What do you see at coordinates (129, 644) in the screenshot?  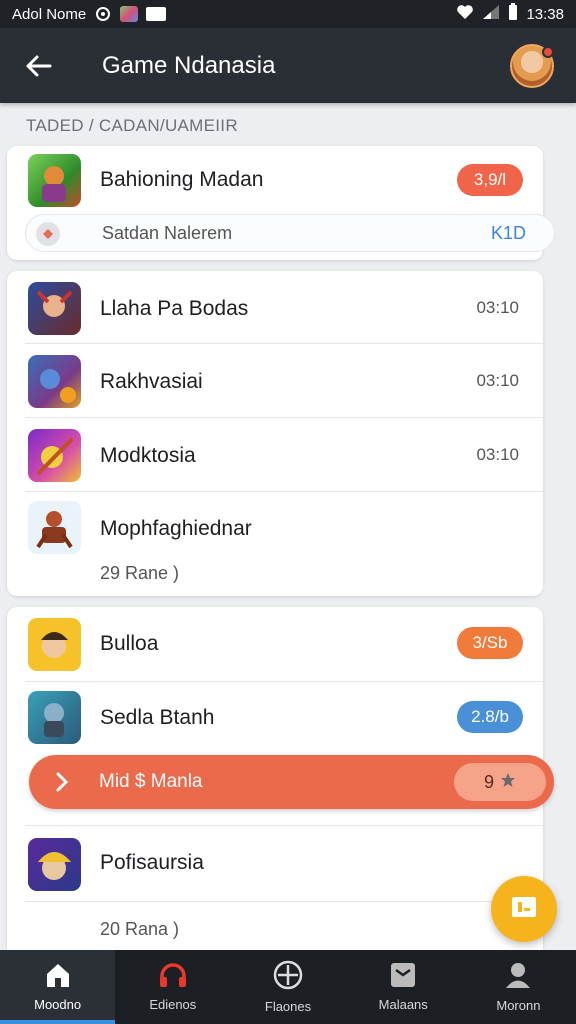 I see `game-title: Bulloa` at bounding box center [129, 644].